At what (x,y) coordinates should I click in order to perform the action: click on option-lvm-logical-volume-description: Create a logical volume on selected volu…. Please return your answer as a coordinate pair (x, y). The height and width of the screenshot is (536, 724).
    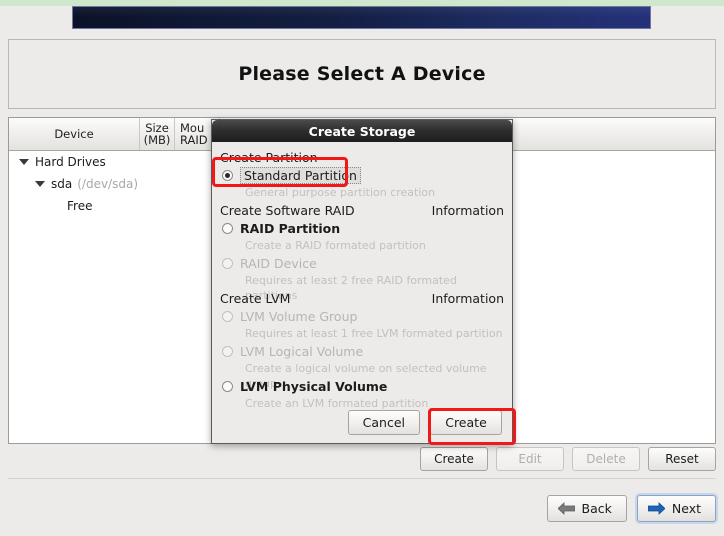
    Looking at the image, I should click on (366, 376).